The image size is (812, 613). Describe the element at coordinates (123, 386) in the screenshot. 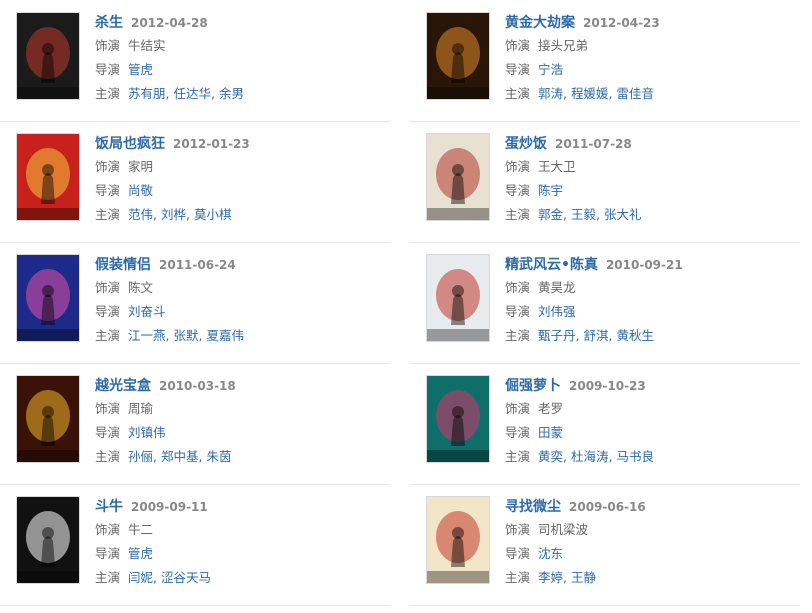

I see `movie-title-link: 越光宝盒` at that location.